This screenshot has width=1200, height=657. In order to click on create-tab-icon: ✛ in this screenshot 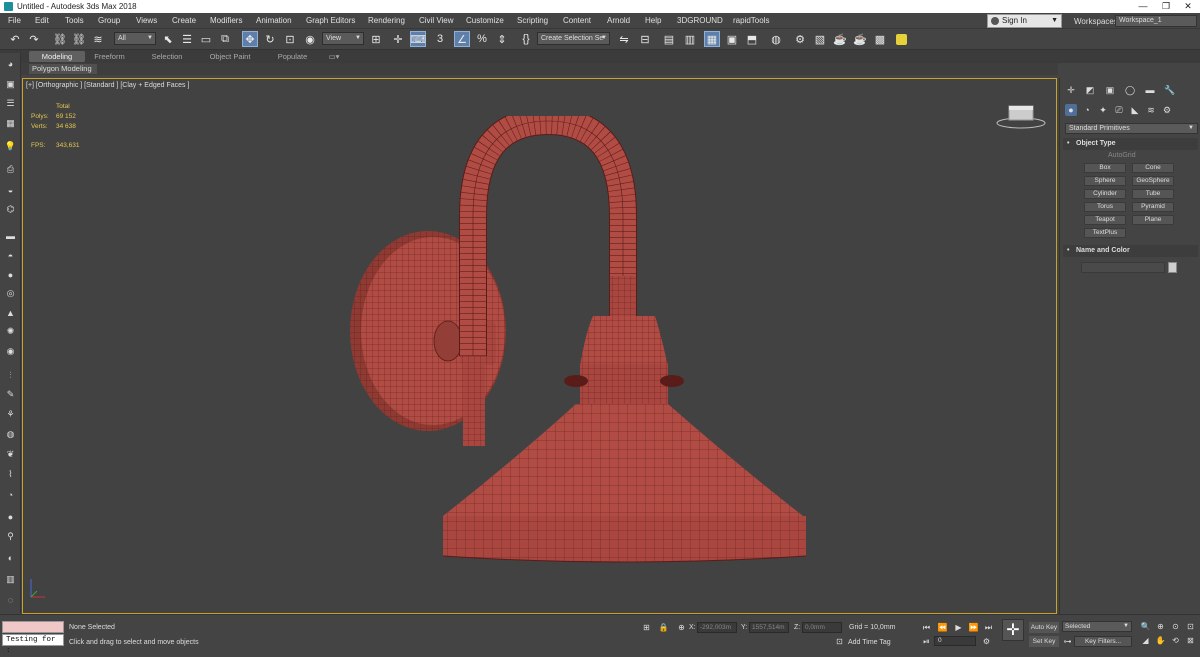, I will do `click(1071, 90)`.